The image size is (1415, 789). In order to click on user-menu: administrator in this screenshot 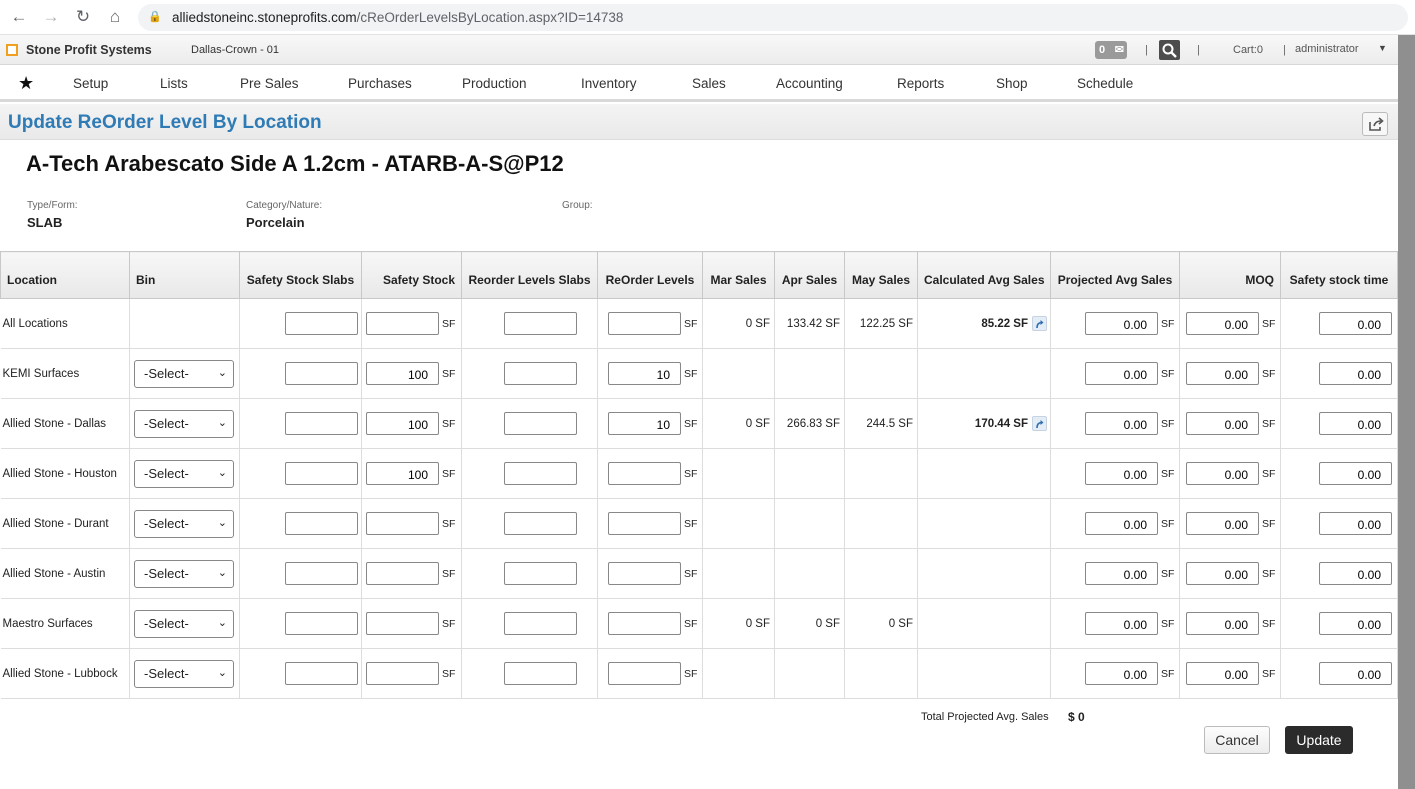, I will do `click(1327, 49)`.